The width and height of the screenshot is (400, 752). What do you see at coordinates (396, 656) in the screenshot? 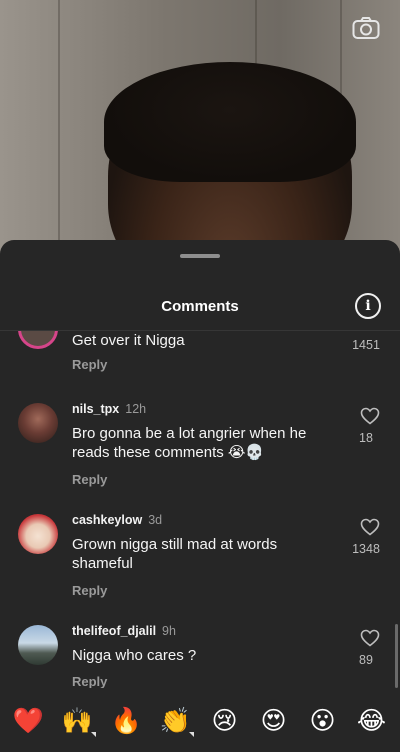
I see `scrollbar` at bounding box center [396, 656].